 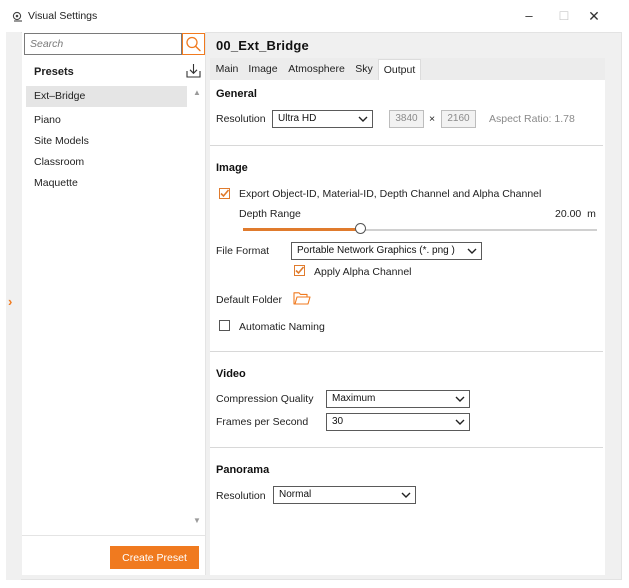 What do you see at coordinates (18, 17) in the screenshot?
I see `app-icon` at bounding box center [18, 17].